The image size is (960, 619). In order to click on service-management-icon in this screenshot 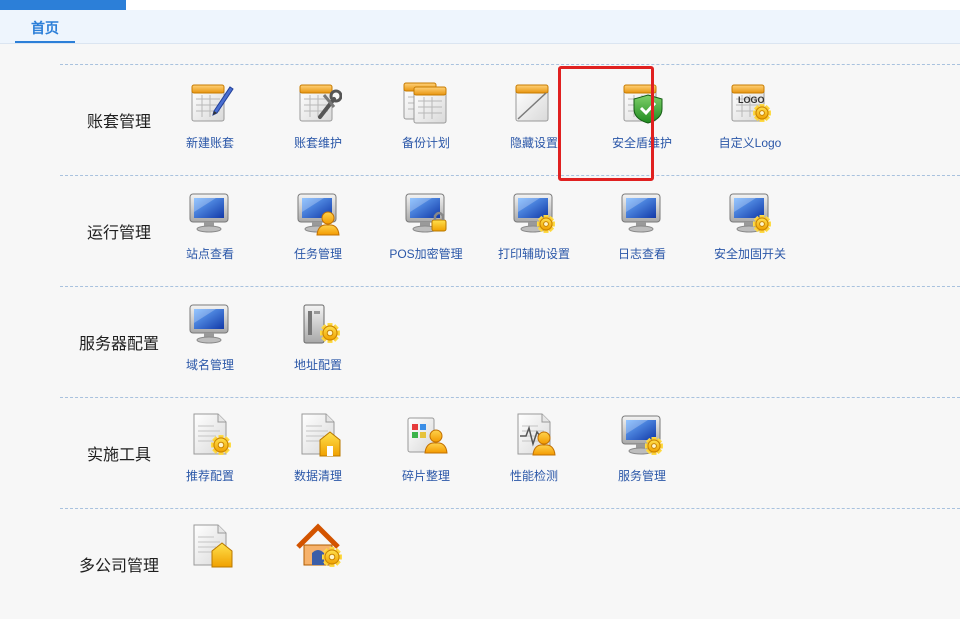, I will do `click(642, 434)`.